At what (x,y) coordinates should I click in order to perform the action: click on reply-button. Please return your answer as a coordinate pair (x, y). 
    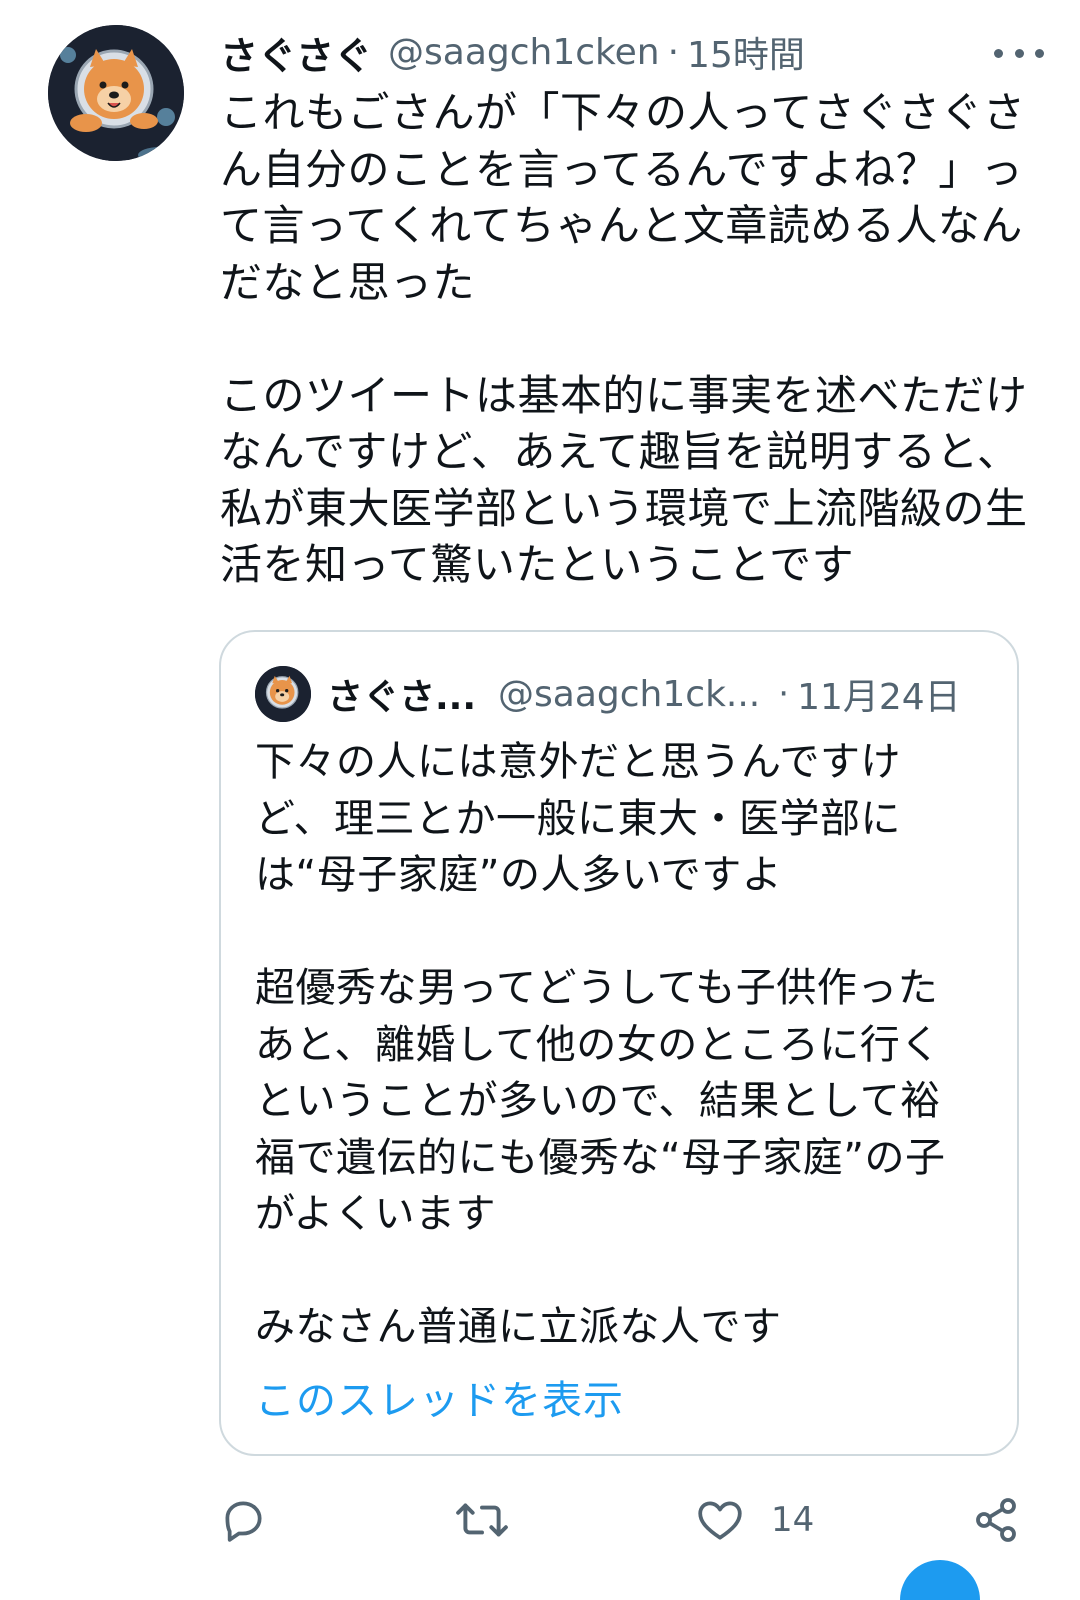
    Looking at the image, I should click on (243, 1520).